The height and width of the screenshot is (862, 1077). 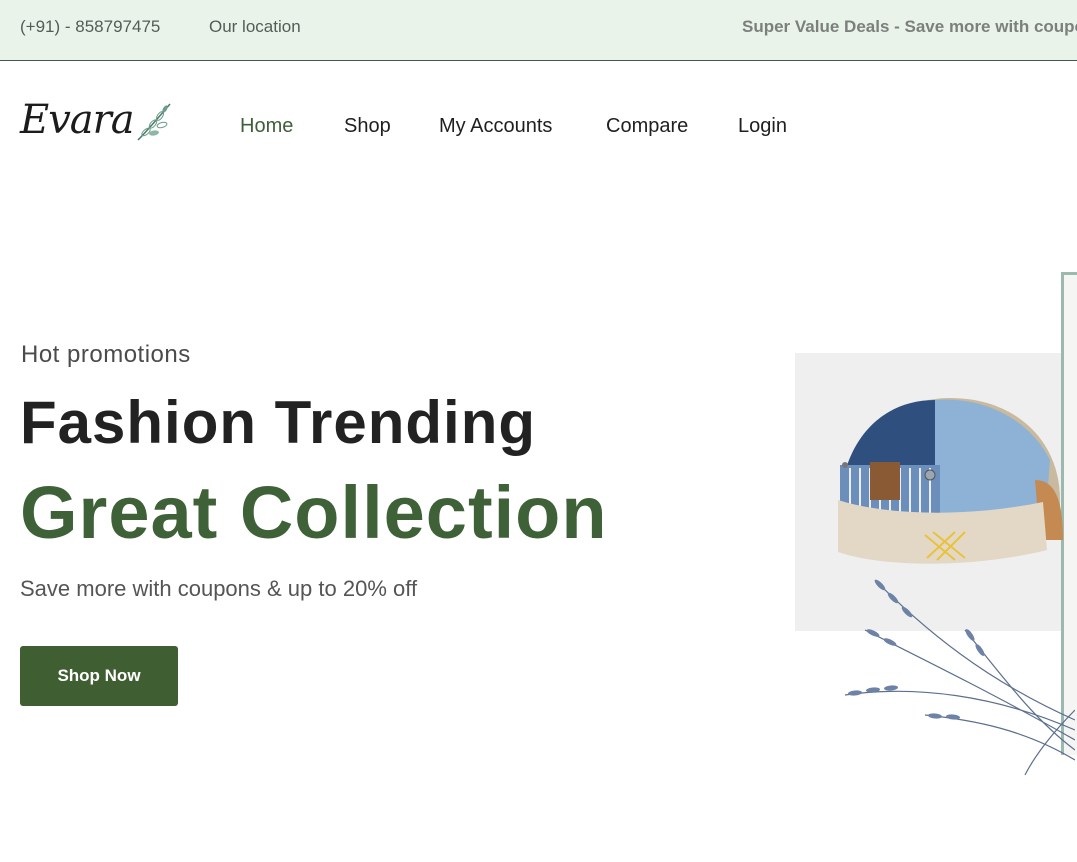 What do you see at coordinates (950, 481) in the screenshot?
I see `cap-image` at bounding box center [950, 481].